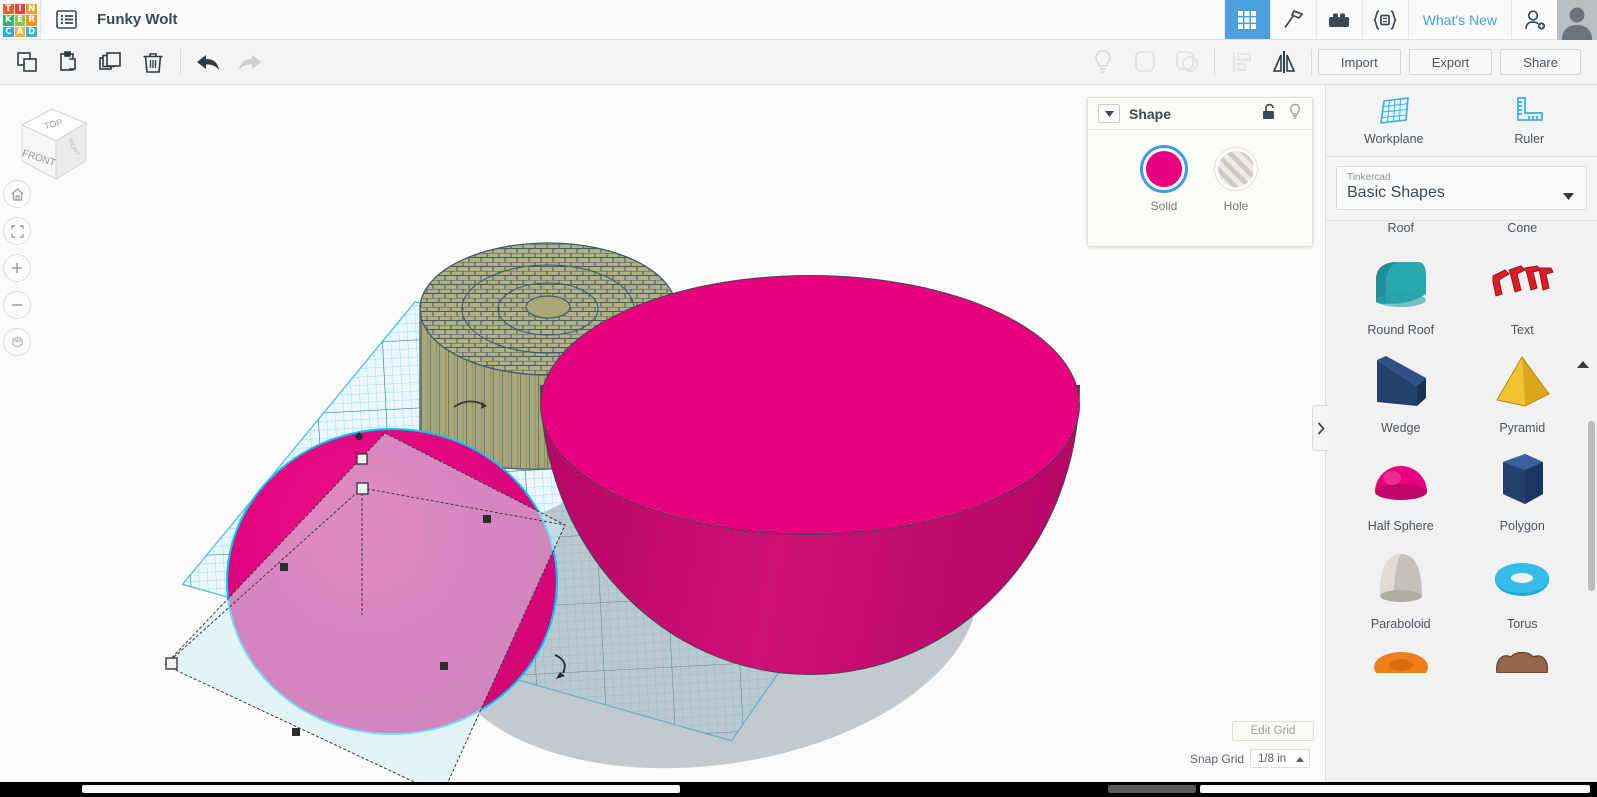 The image size is (1597, 797). What do you see at coordinates (1401, 579) in the screenshot?
I see `paraboloid-icon` at bounding box center [1401, 579].